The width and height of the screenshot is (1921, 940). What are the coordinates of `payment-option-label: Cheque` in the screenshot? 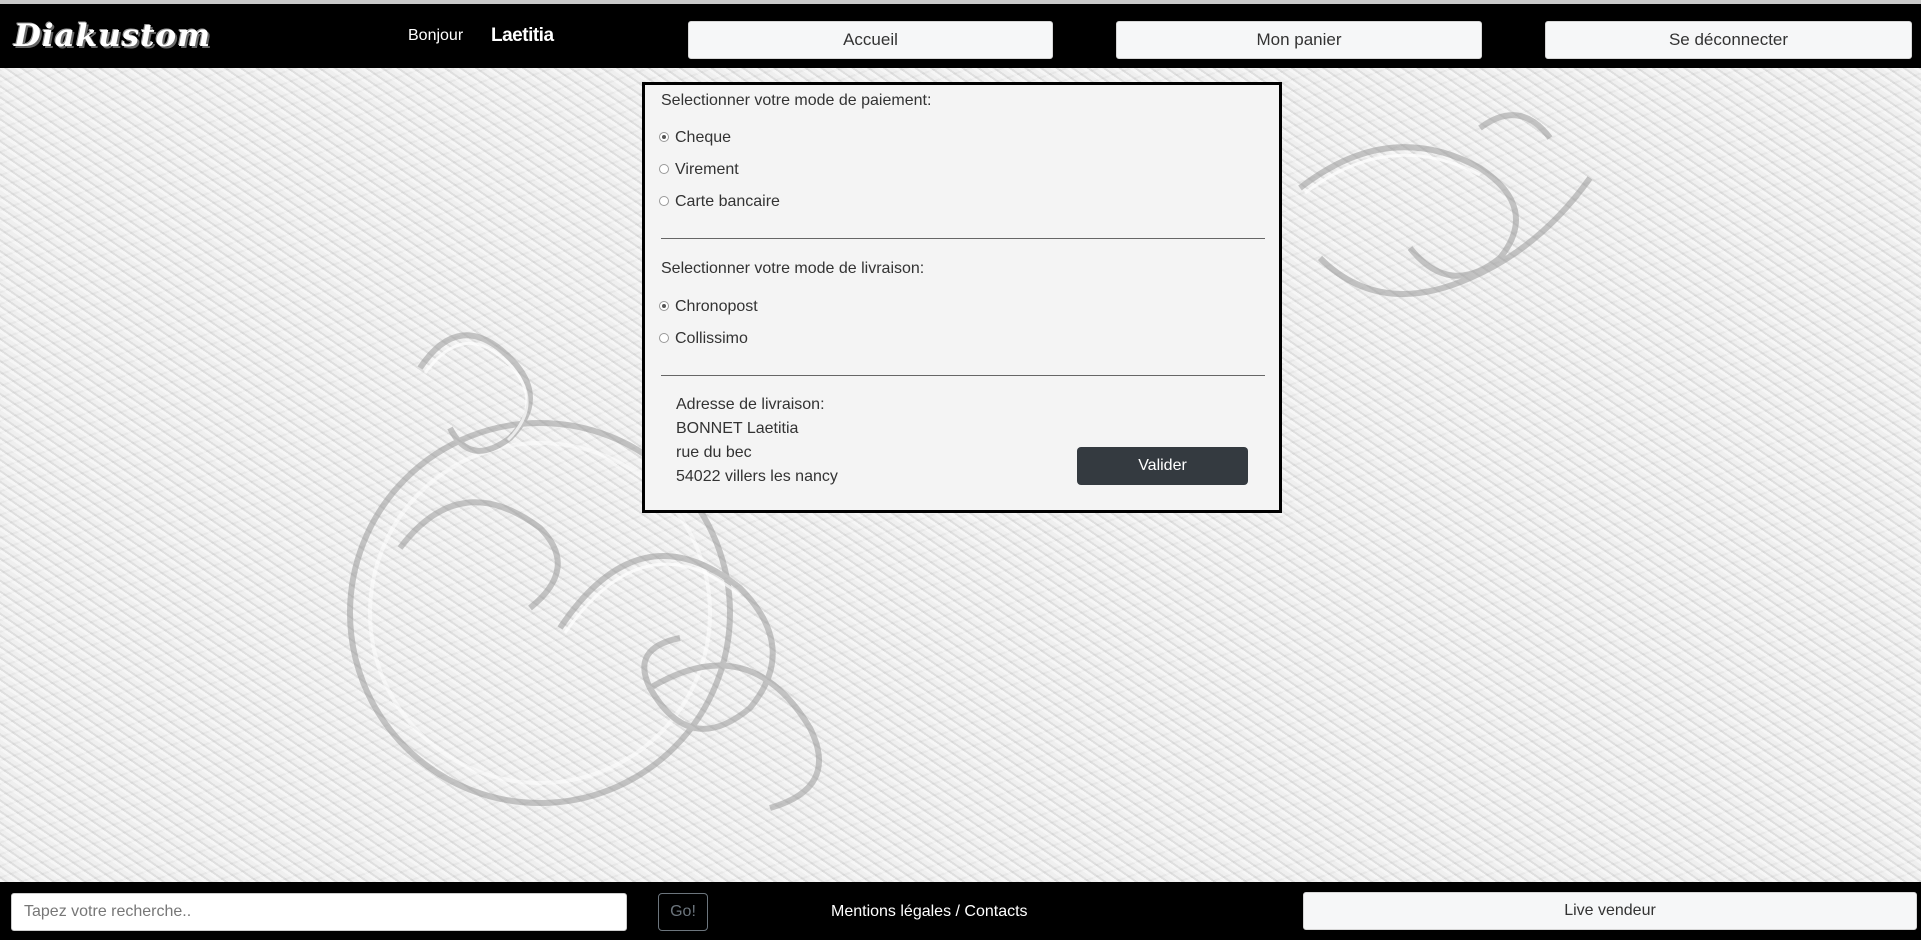 It's located at (703, 137).